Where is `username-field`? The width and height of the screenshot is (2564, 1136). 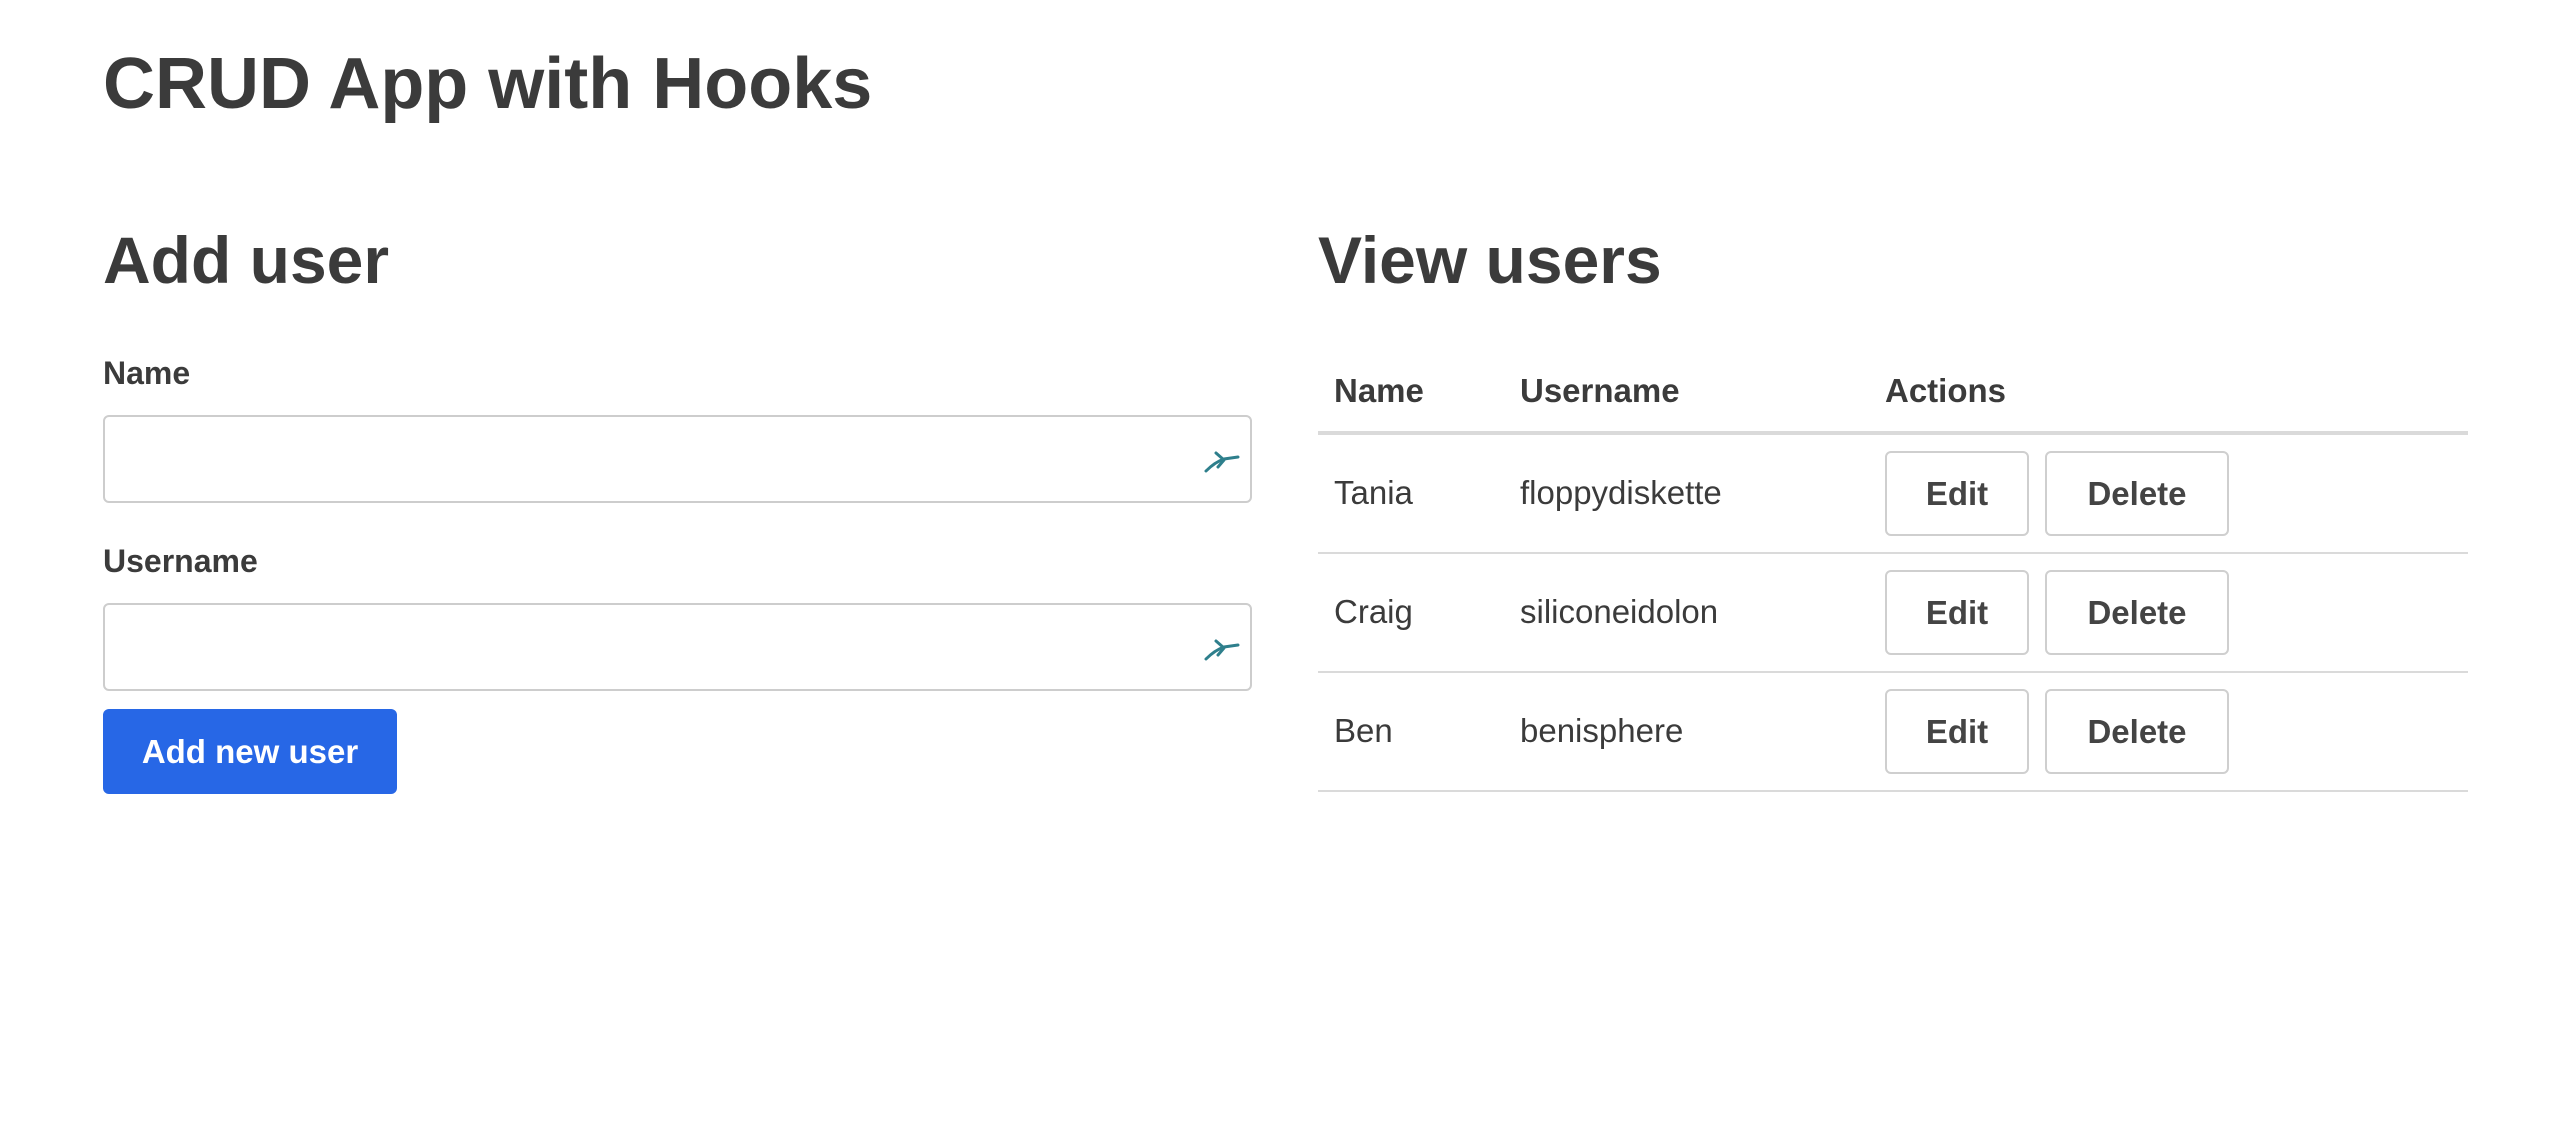
username-field is located at coordinates (677, 647).